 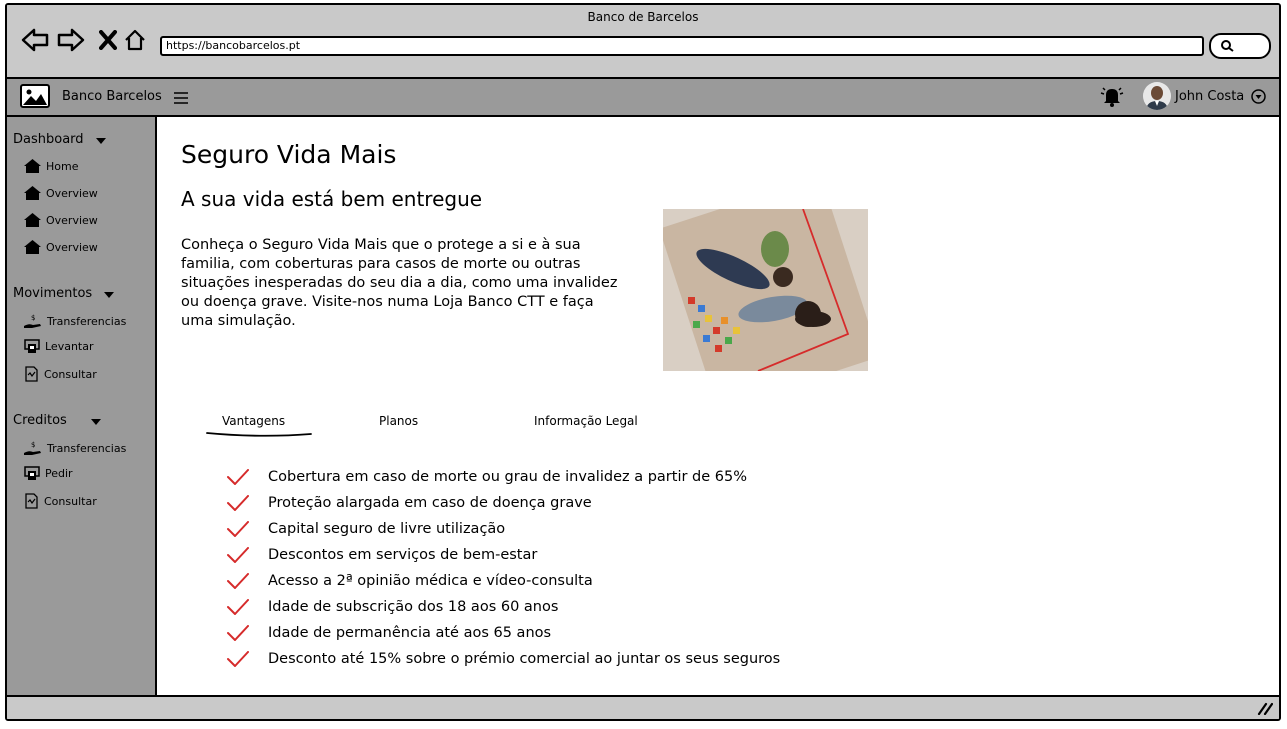 What do you see at coordinates (40, 420) in the screenshot?
I see `sidebar-section-title: Creditos` at bounding box center [40, 420].